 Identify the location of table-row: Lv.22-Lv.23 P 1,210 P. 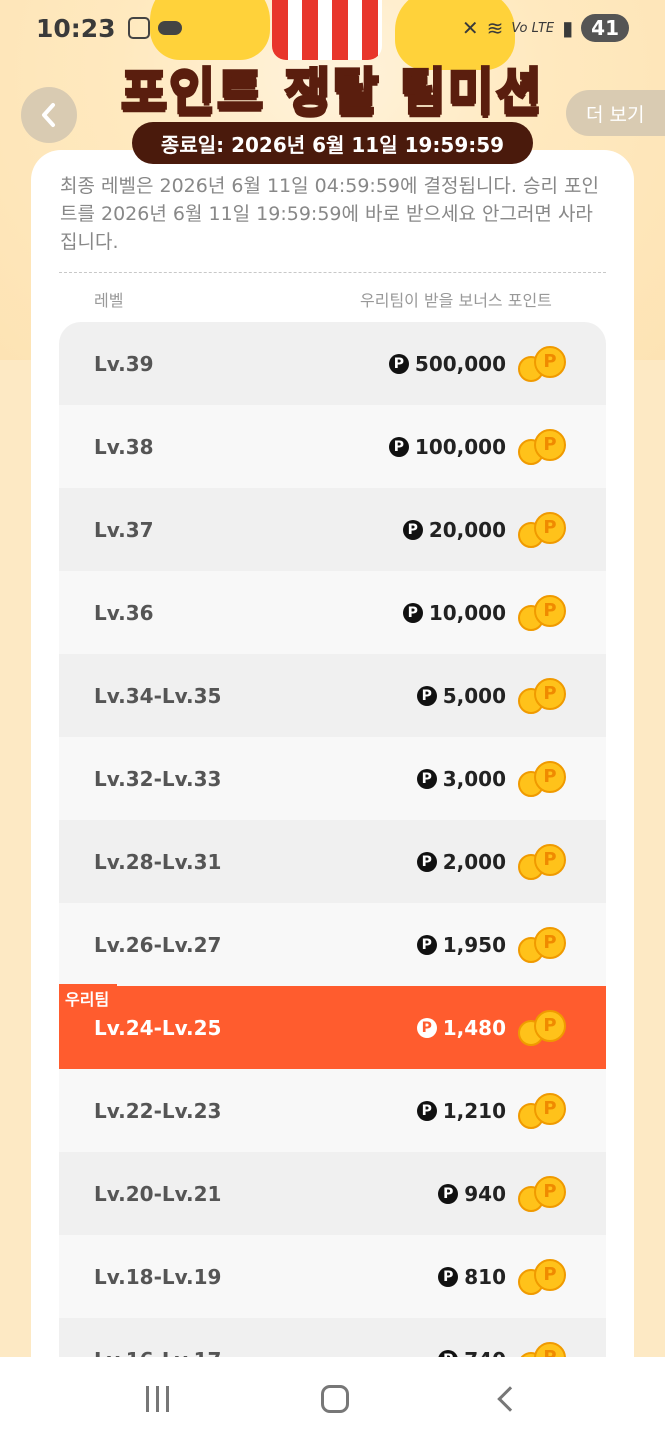
(332, 1110).